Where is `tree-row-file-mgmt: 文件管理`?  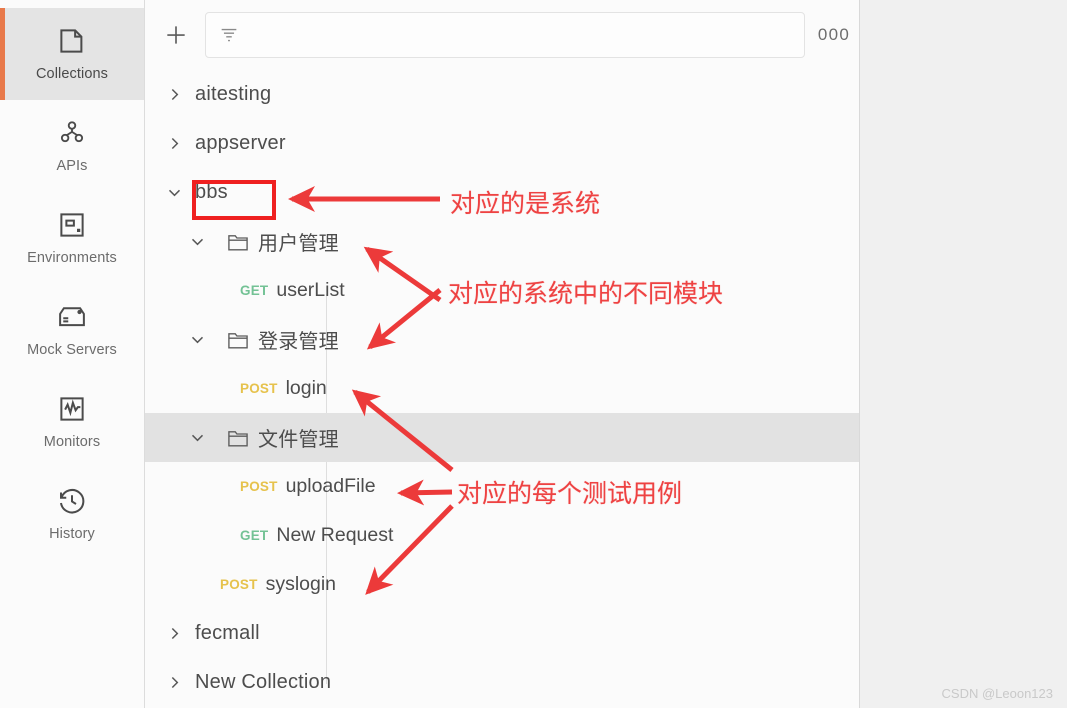 tree-row-file-mgmt: 文件管理 is located at coordinates (502, 437).